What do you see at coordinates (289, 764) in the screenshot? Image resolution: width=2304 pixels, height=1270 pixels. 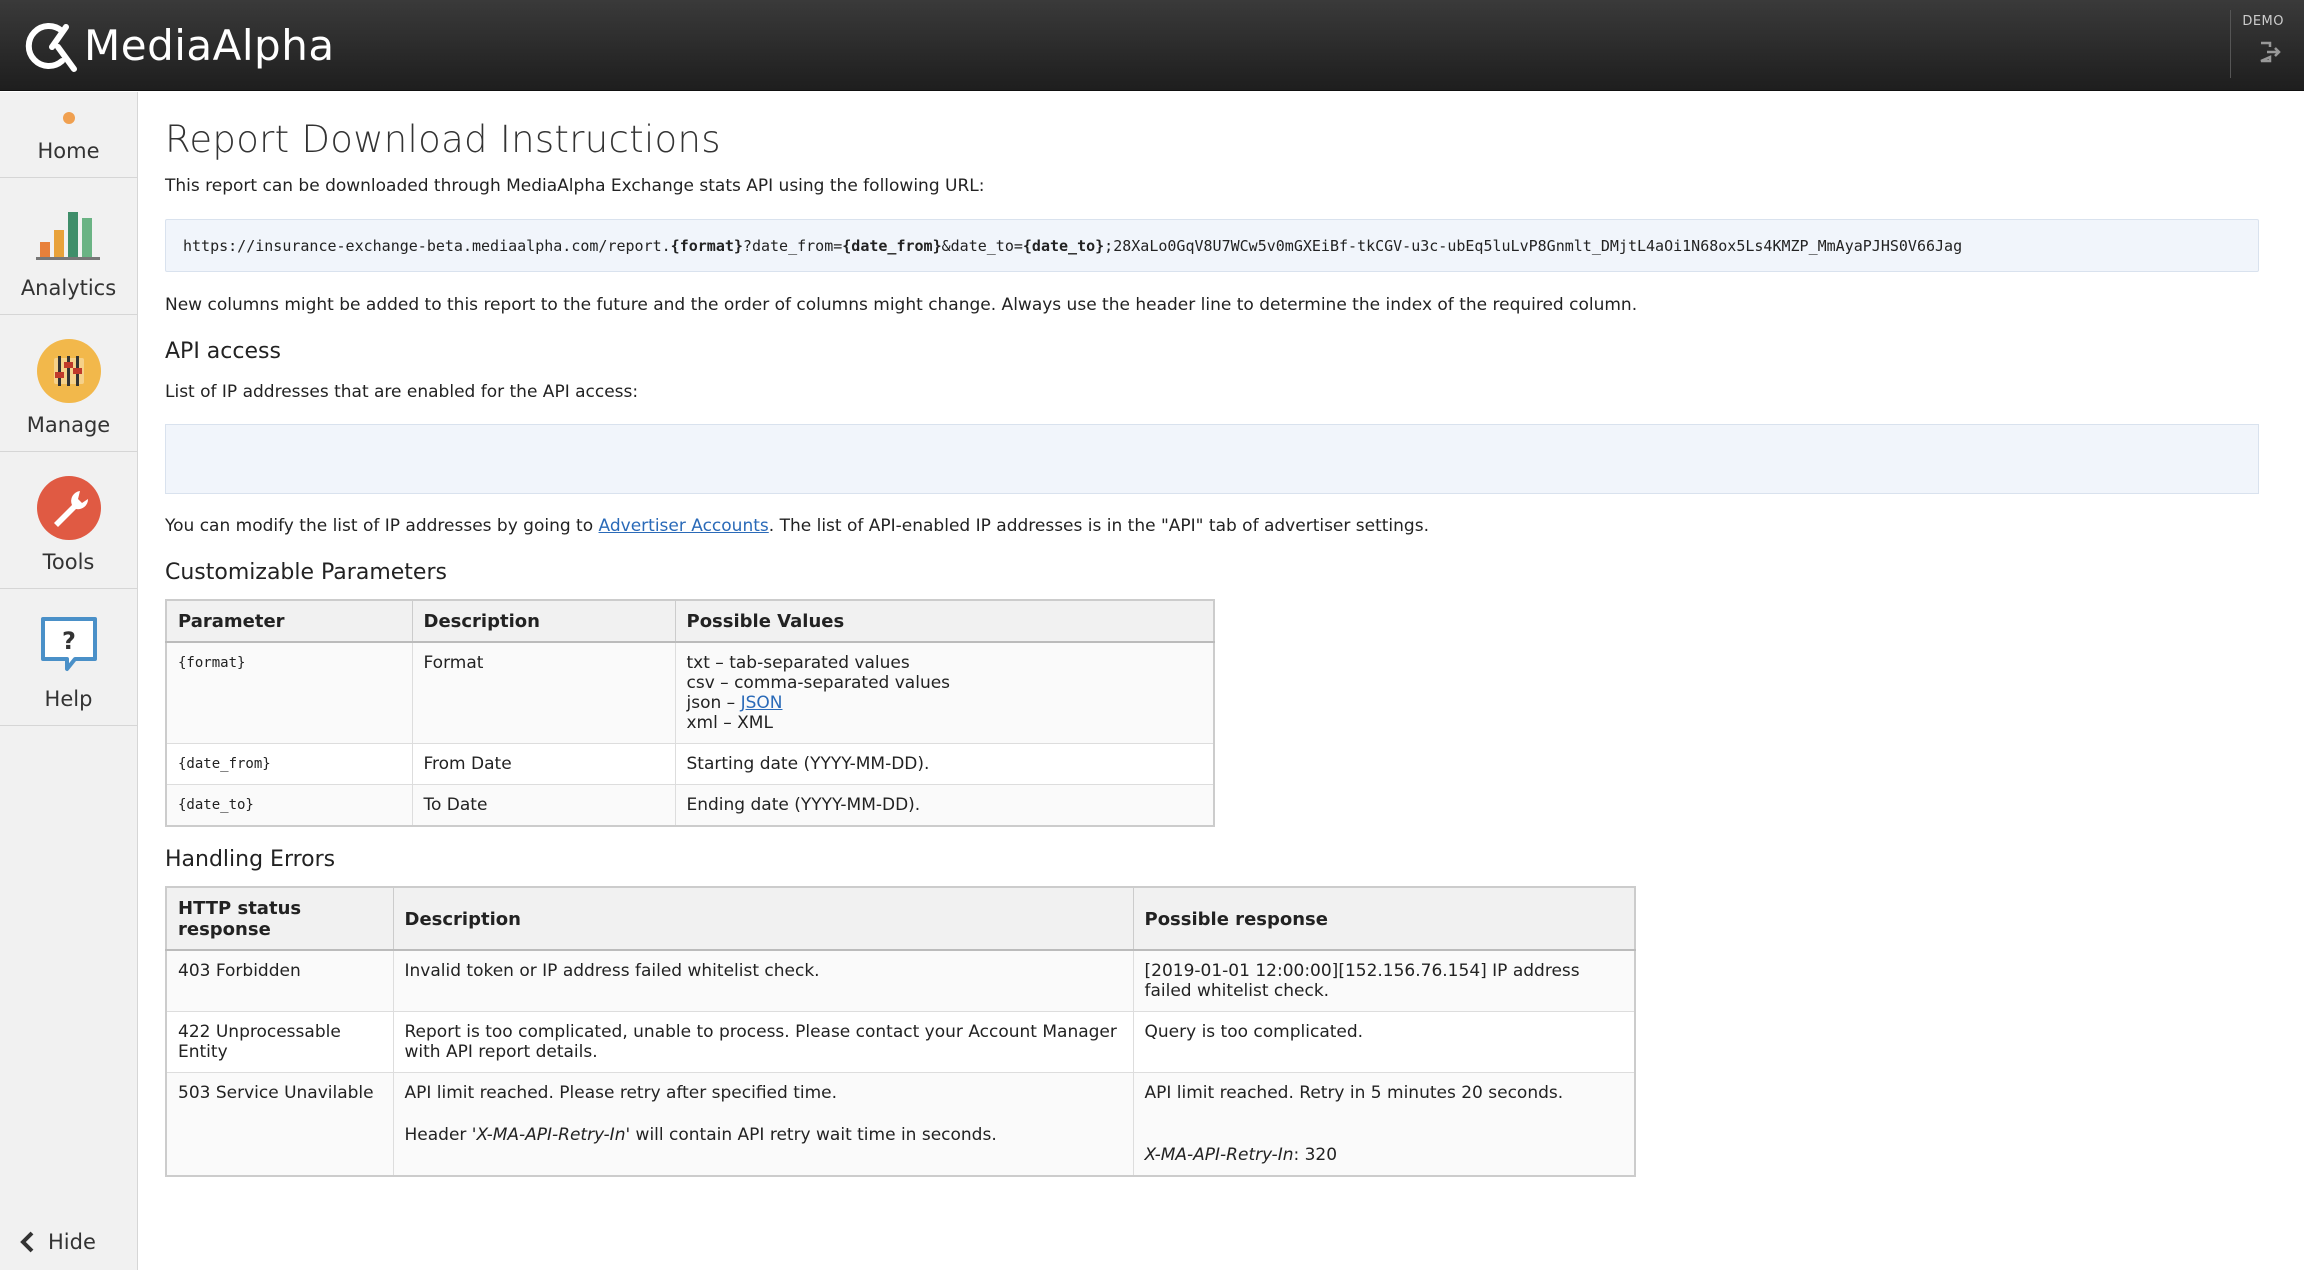 I see `param-cell: {date_from}` at bounding box center [289, 764].